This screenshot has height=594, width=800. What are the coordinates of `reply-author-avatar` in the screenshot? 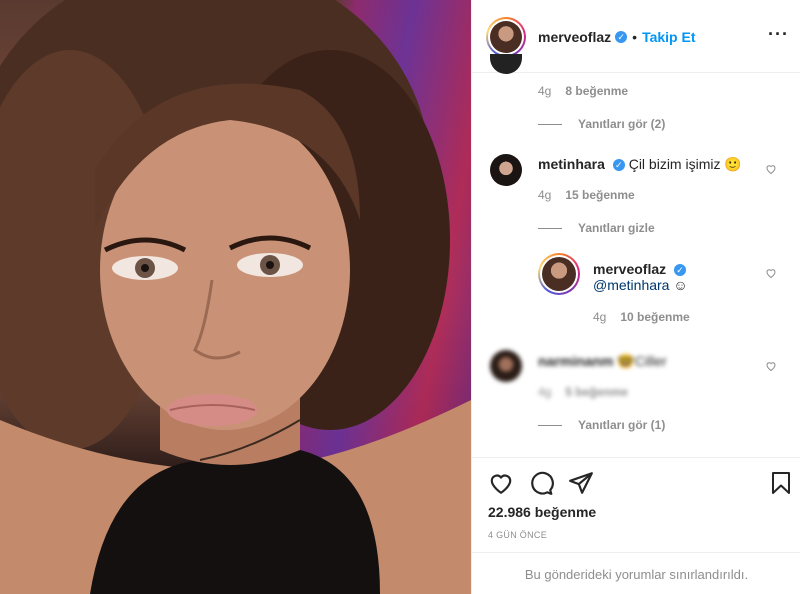 It's located at (559, 274).